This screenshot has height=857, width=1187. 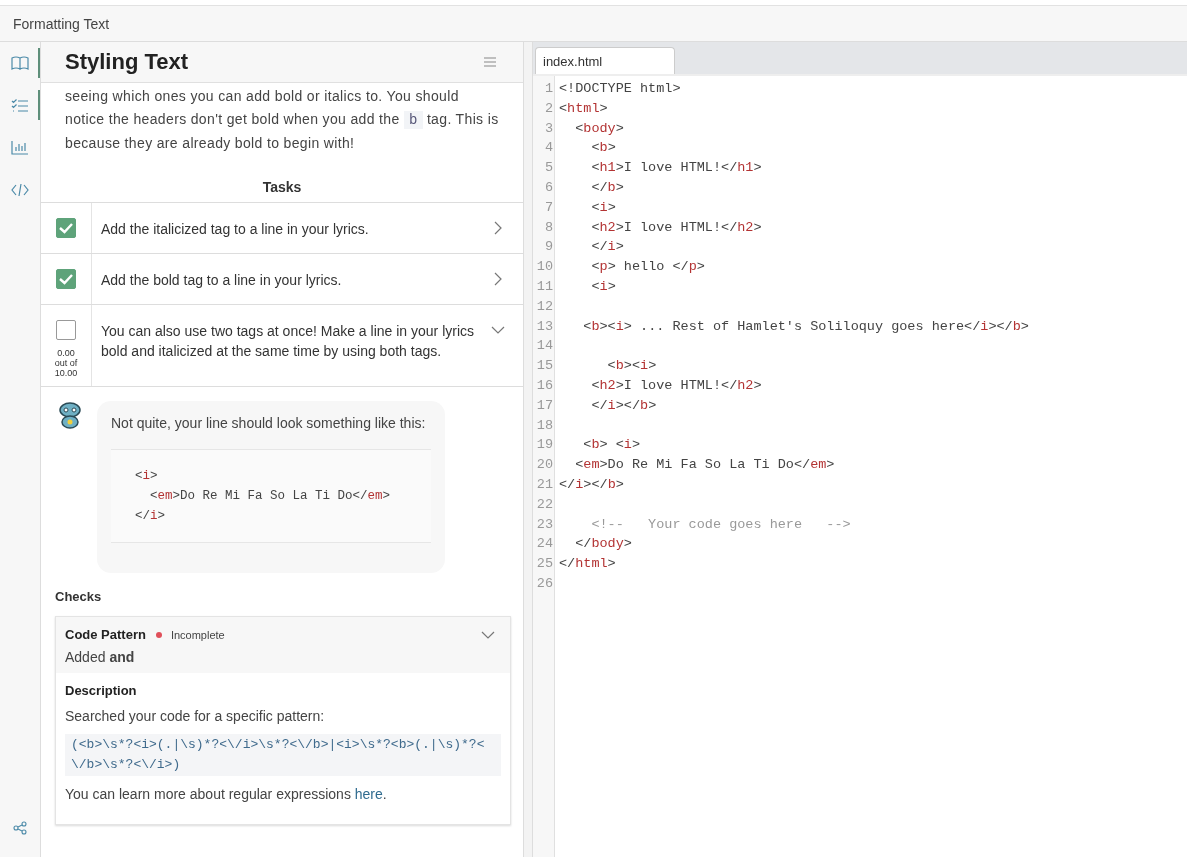 What do you see at coordinates (544, 465) in the screenshot?
I see `line-number: 20` at bounding box center [544, 465].